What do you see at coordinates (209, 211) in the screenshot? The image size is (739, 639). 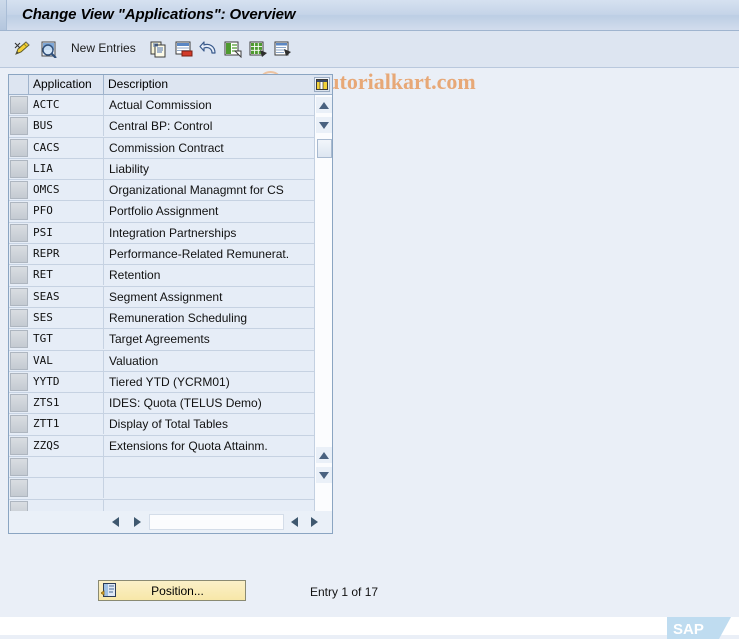 I see `cell-description: Portfolio Assignment` at bounding box center [209, 211].